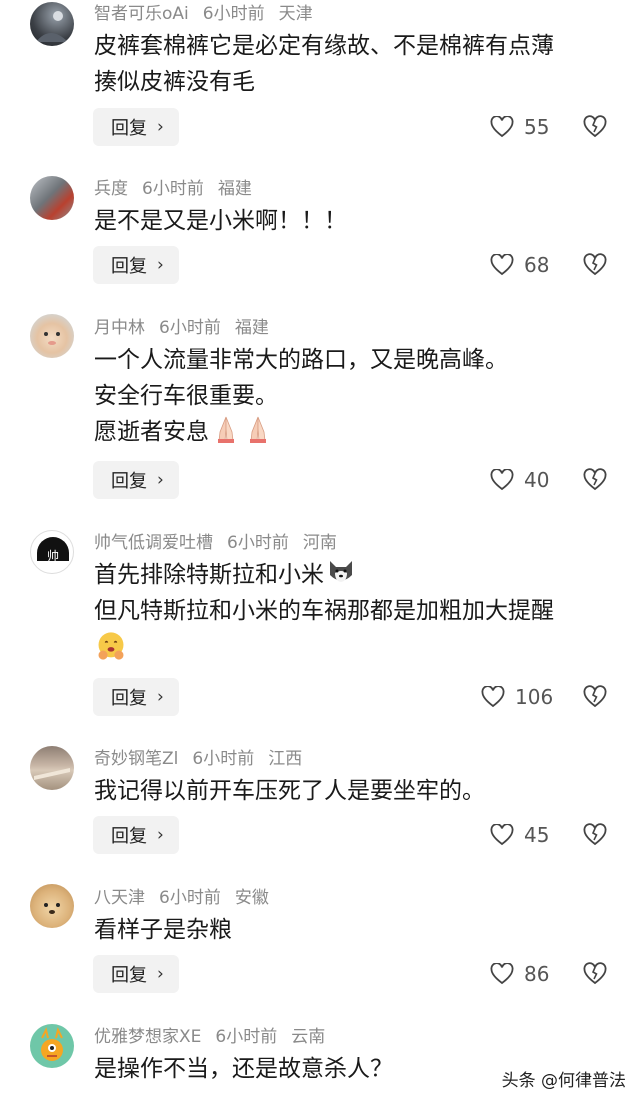 The height and width of the screenshot is (1103, 640). I want to click on like-button: 45, so click(519, 835).